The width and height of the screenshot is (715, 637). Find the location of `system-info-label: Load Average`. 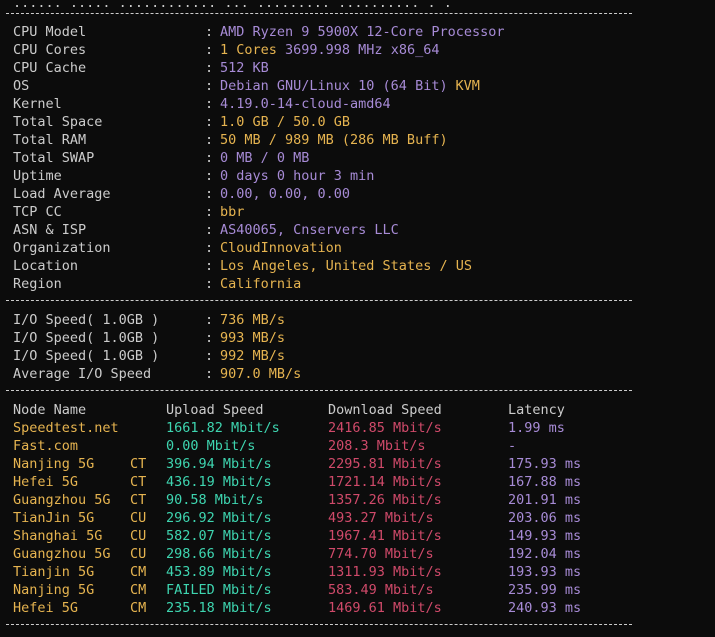

system-info-label: Load Average is located at coordinates (62, 194).